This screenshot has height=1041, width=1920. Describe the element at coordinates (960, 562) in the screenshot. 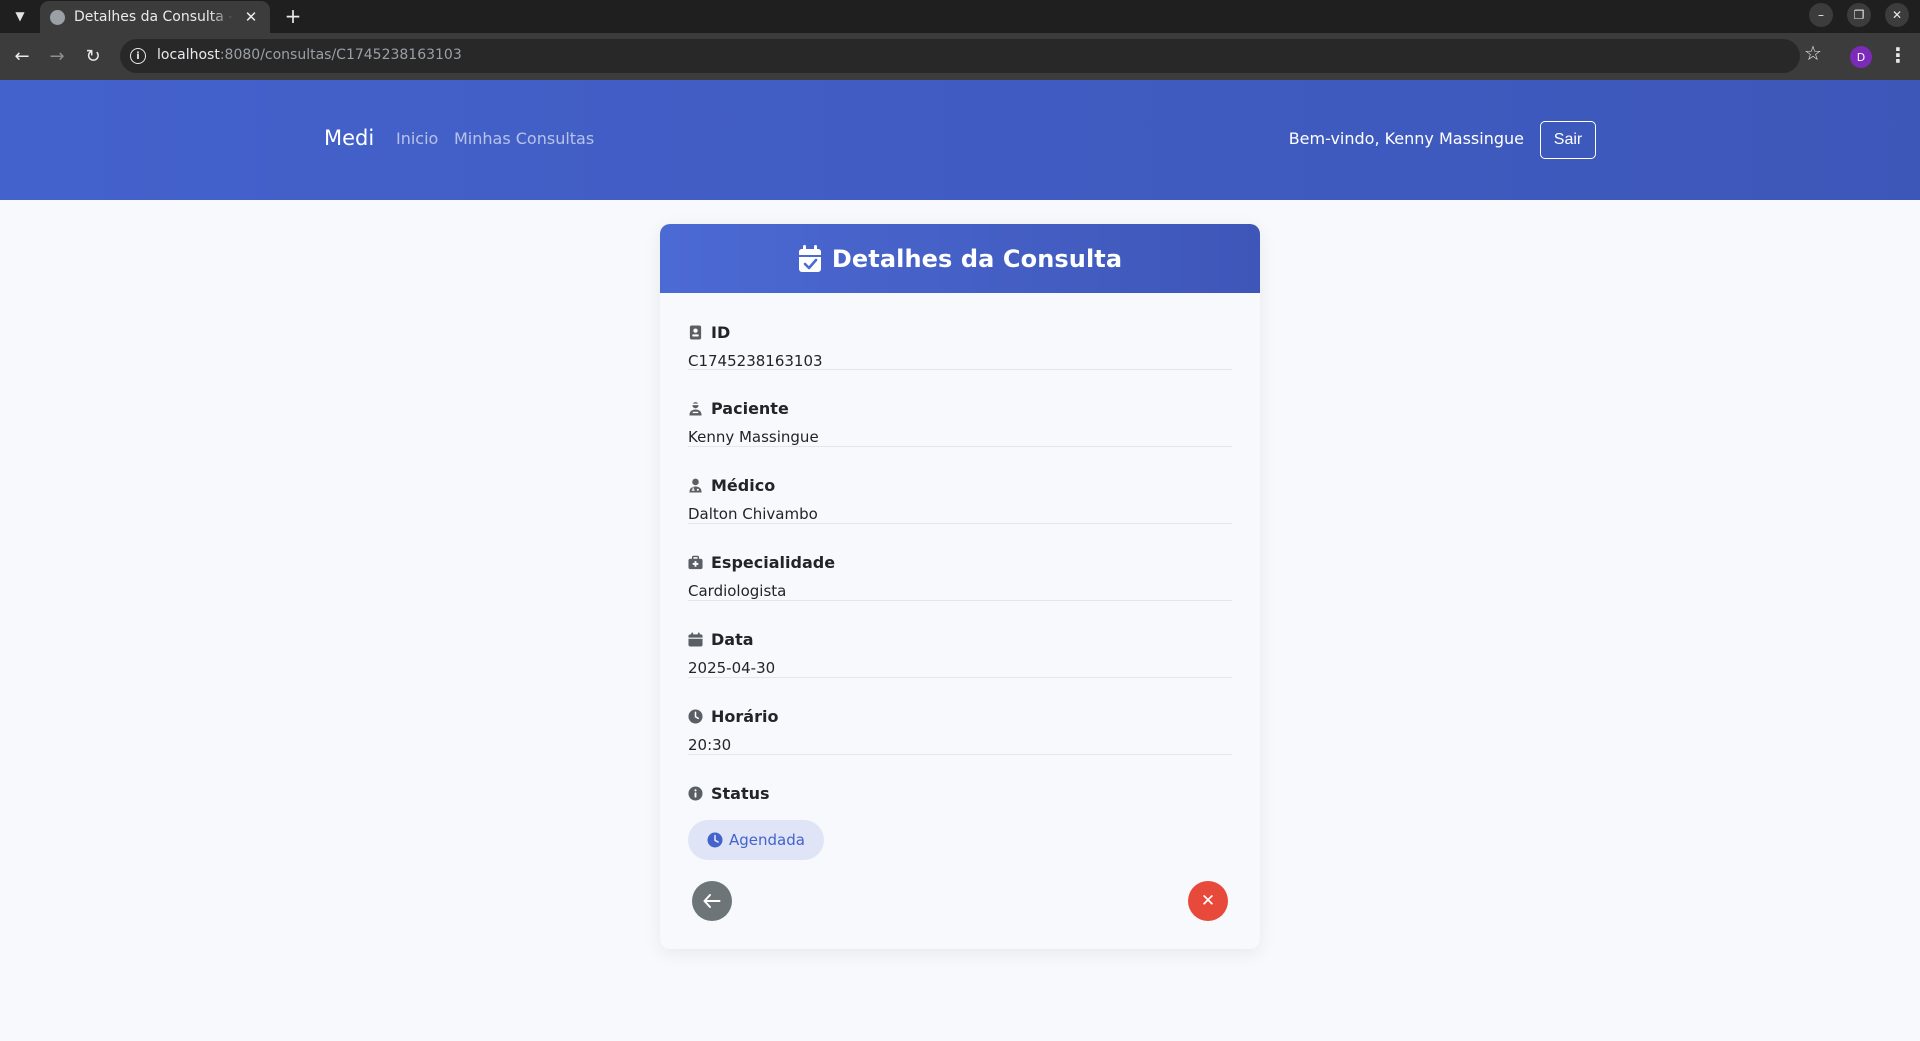

I see `field-especialidade: Especialidade Cardiologista` at that location.